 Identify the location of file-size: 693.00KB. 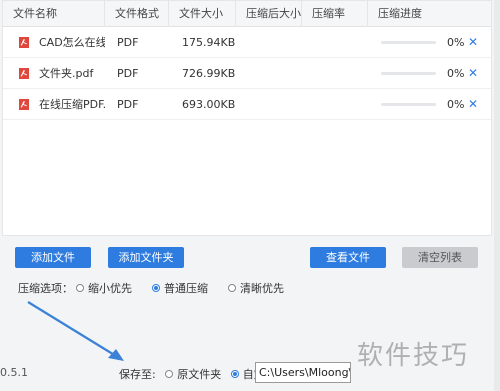
(209, 104).